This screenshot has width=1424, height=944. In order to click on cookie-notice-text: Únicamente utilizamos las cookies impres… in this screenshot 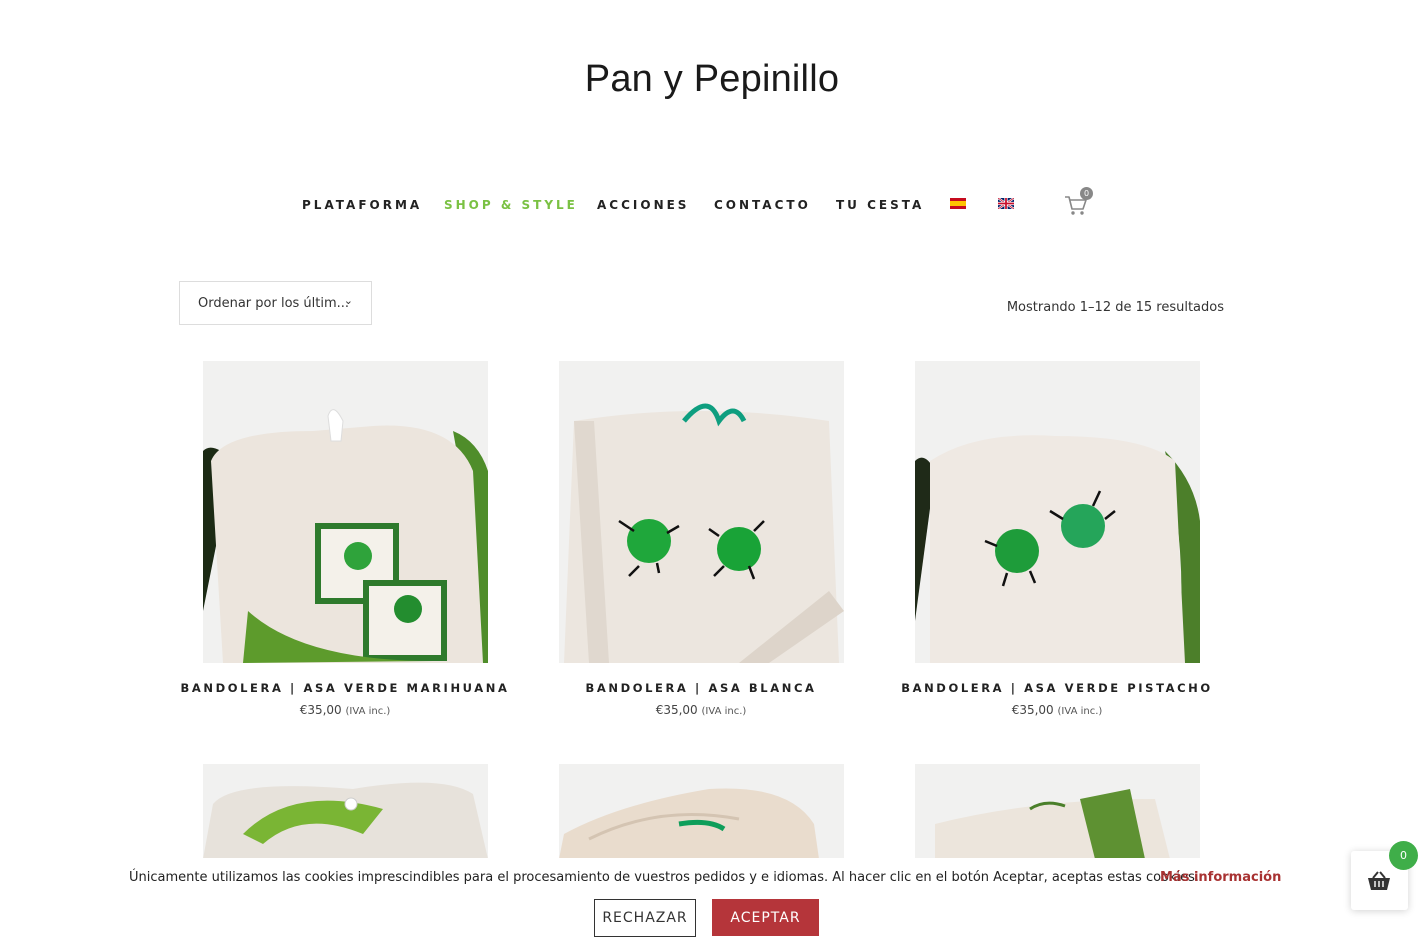, I will do `click(664, 877)`.